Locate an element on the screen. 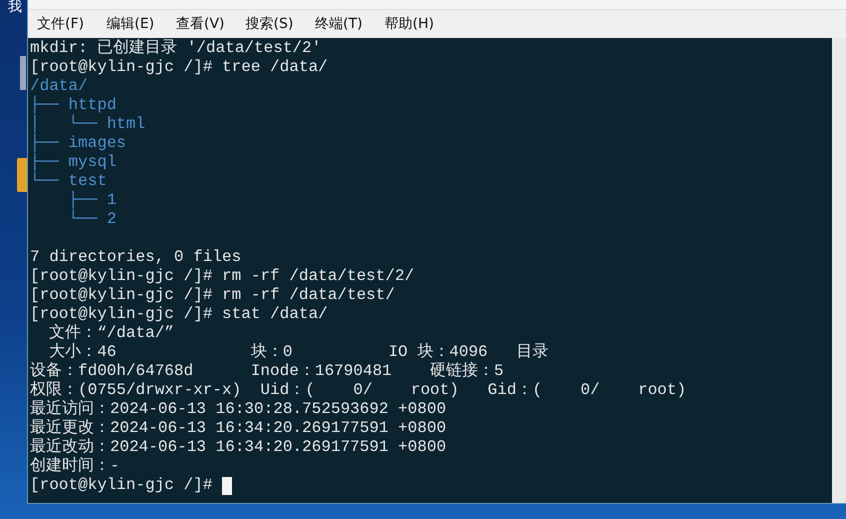 This screenshot has width=846, height=519. terminal-line: [root@kylin-gjc /]# rm -rf /data/test/2/ is located at coordinates (222, 276).